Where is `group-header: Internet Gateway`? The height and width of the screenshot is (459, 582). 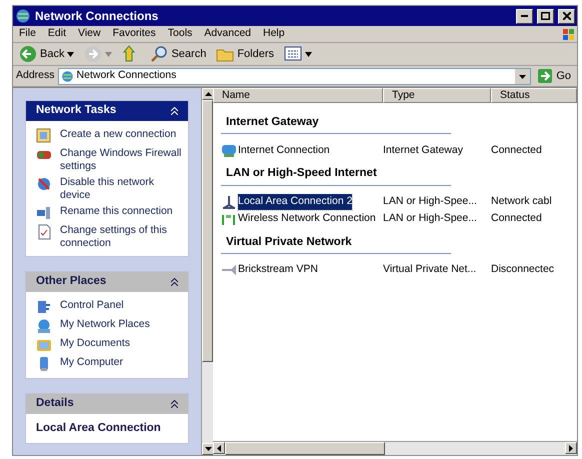 group-header: Internet Gateway is located at coordinates (336, 124).